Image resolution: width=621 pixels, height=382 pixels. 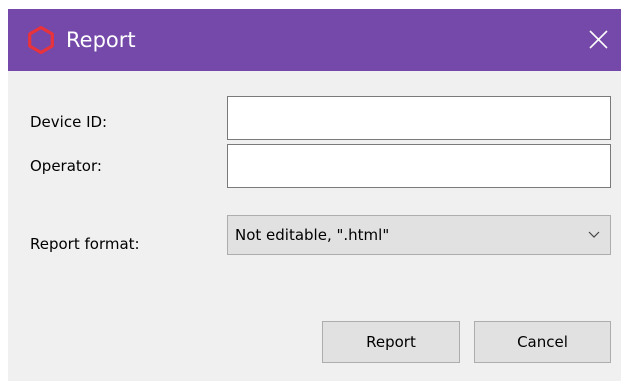 I want to click on operator-field, so click(x=419, y=166).